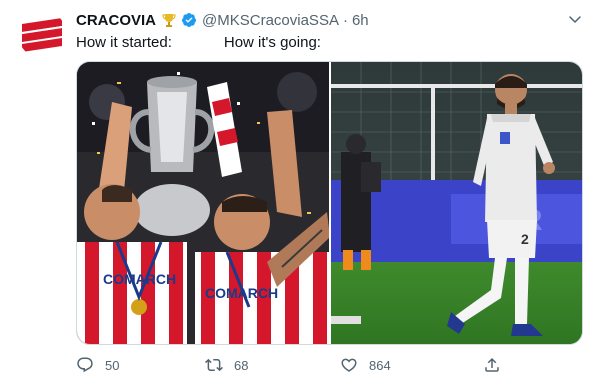 This screenshot has width=597, height=383. Describe the element at coordinates (575, 19) in the screenshot. I see `chevron-down-icon` at that location.